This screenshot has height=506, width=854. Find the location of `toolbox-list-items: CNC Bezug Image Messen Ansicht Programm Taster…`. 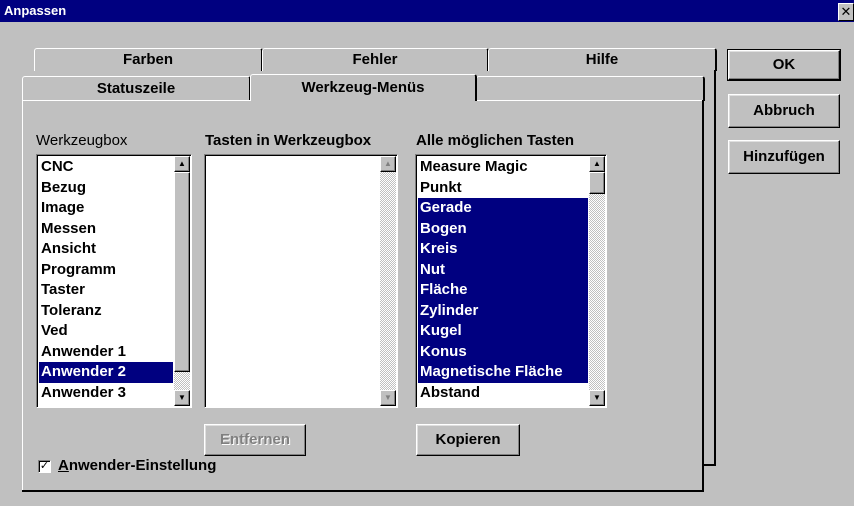

toolbox-list-items: CNC Bezug Image Messen Ansicht Programm Taster… is located at coordinates (106, 280).